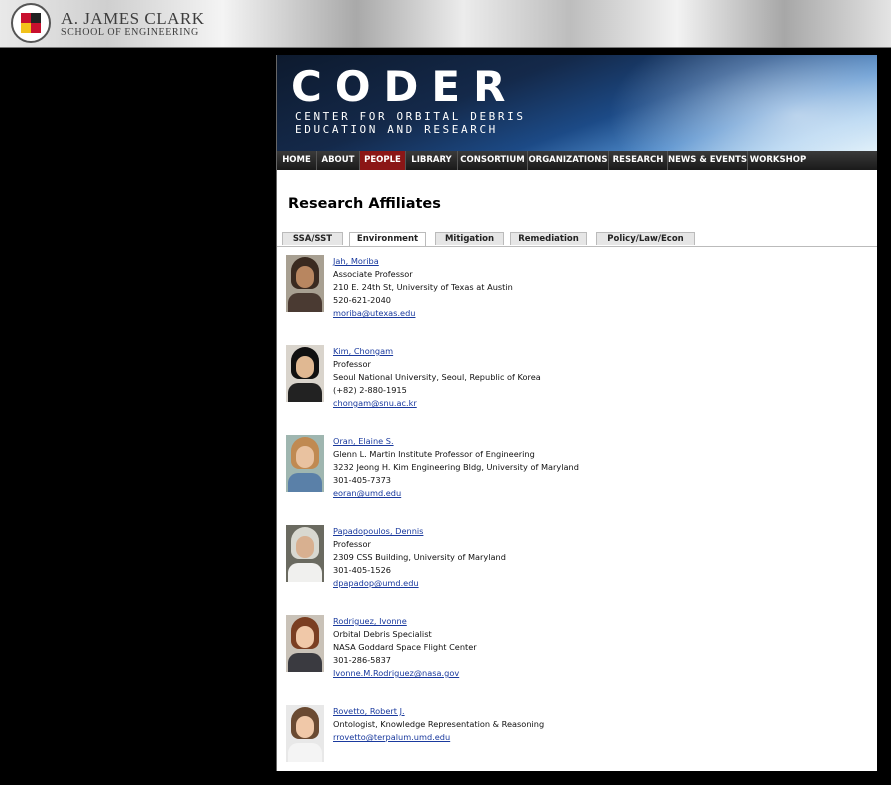  What do you see at coordinates (638, 160) in the screenshot?
I see `nav-research: RESEARCH` at bounding box center [638, 160].